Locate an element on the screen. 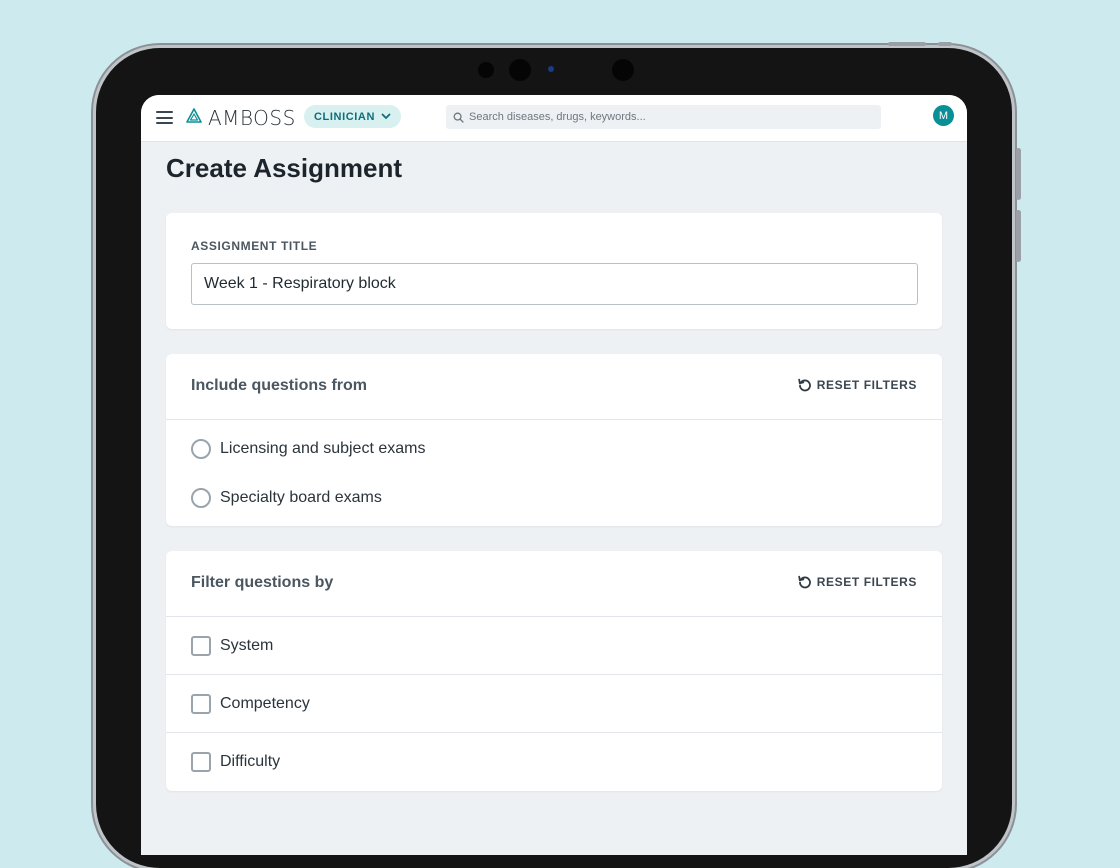 The width and height of the screenshot is (1120, 868). filter-option-system: System is located at coordinates (554, 646).